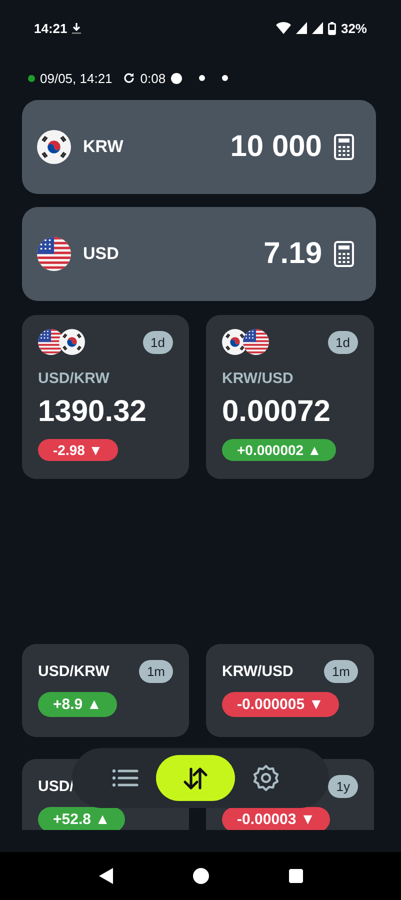 The height and width of the screenshot is (900, 401). What do you see at coordinates (153, 78) in the screenshot?
I see `countdown-timer: 0:08` at bounding box center [153, 78].